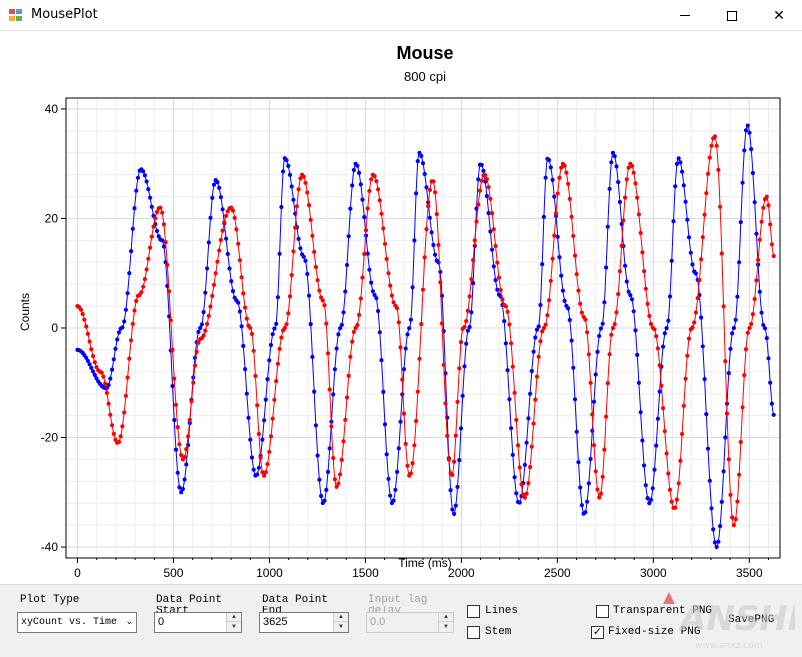 The height and width of the screenshot is (657, 802). What do you see at coordinates (304, 622) in the screenshot?
I see `data-point-end-input: 3625 ▲ ▼` at bounding box center [304, 622].